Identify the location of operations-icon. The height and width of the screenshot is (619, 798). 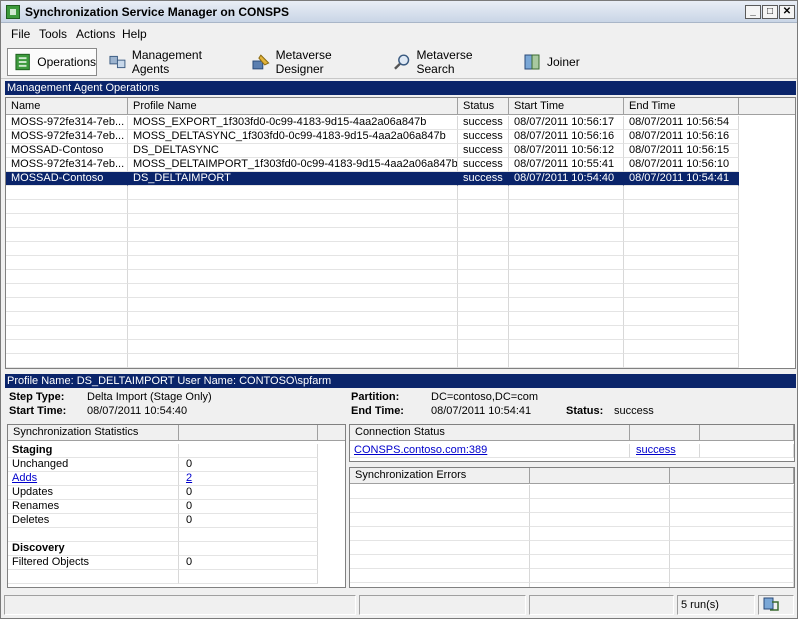
(22, 62).